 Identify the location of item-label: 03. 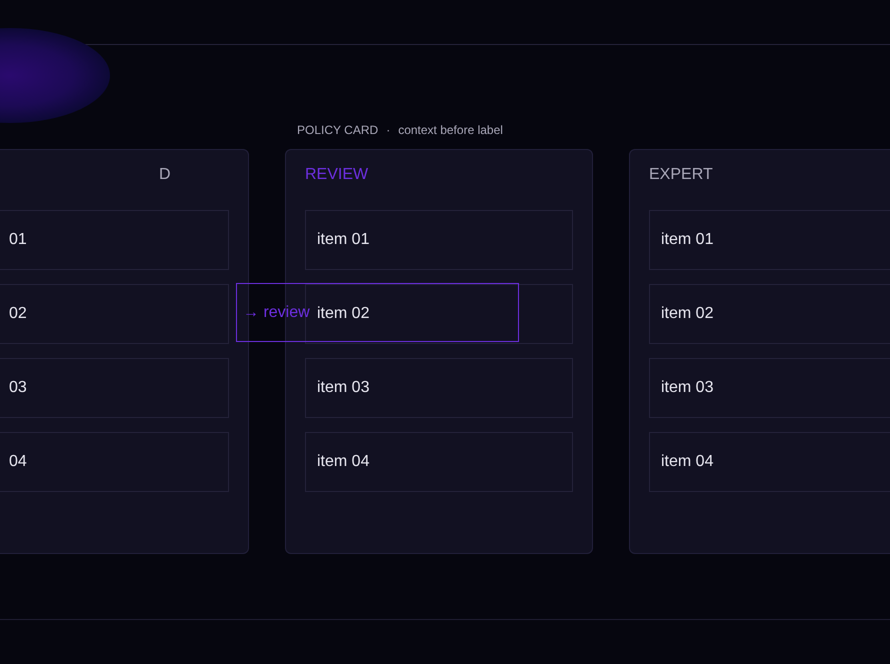
(18, 388).